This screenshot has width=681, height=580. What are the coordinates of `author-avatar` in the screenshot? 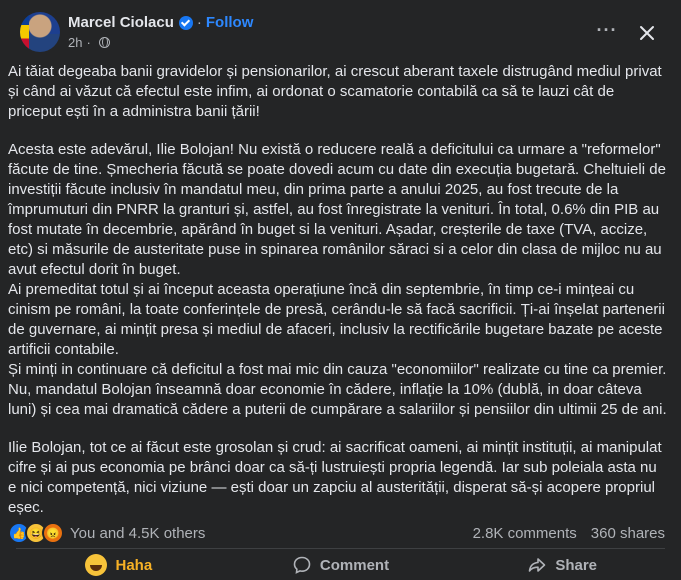 It's located at (40, 32).